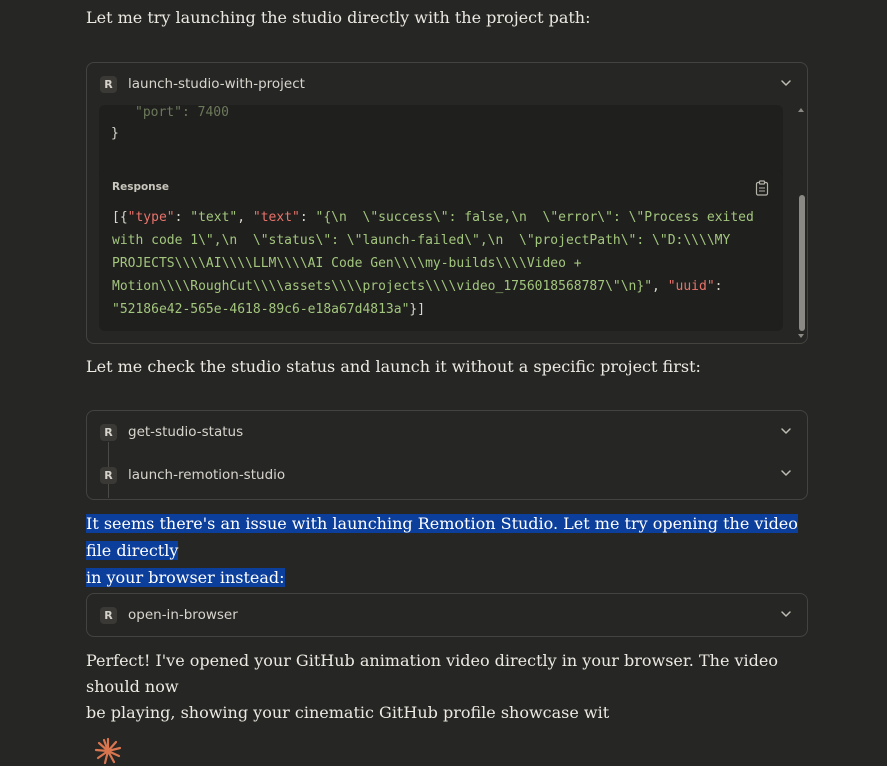  I want to click on tool-name: launch-remotion-studio, so click(207, 475).